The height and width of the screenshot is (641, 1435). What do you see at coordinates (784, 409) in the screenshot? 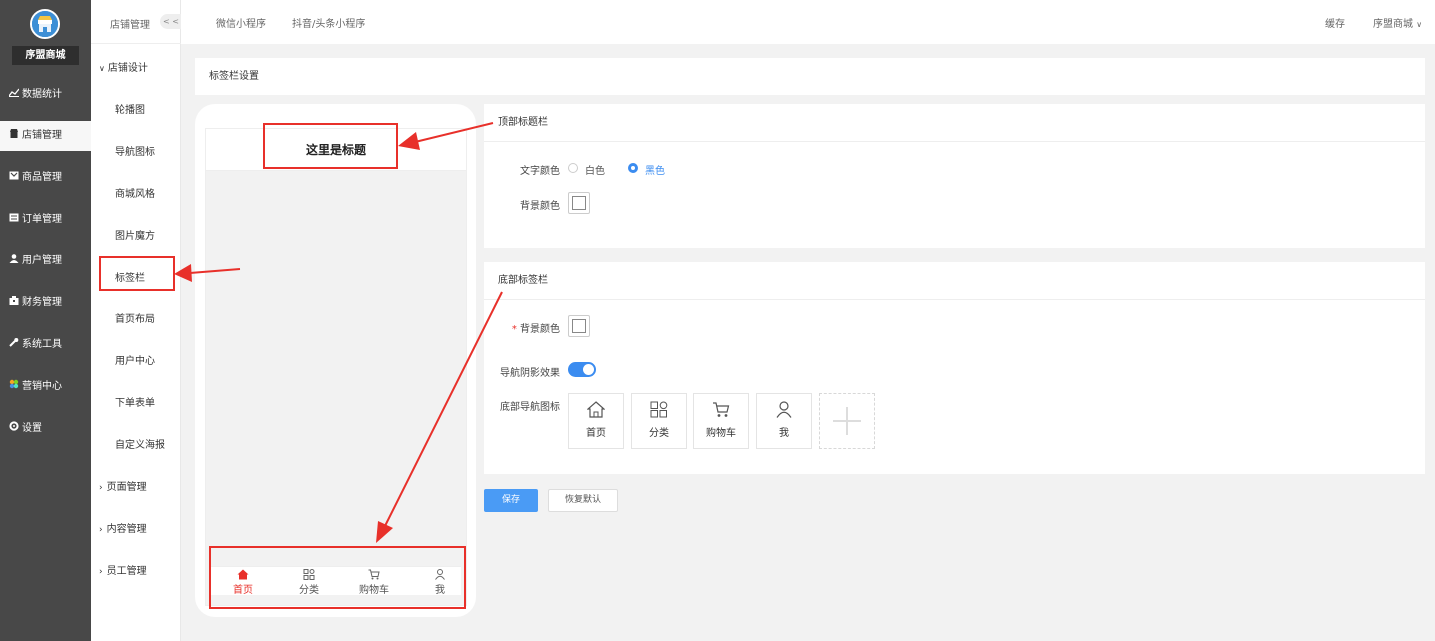
I see `person-icon` at bounding box center [784, 409].